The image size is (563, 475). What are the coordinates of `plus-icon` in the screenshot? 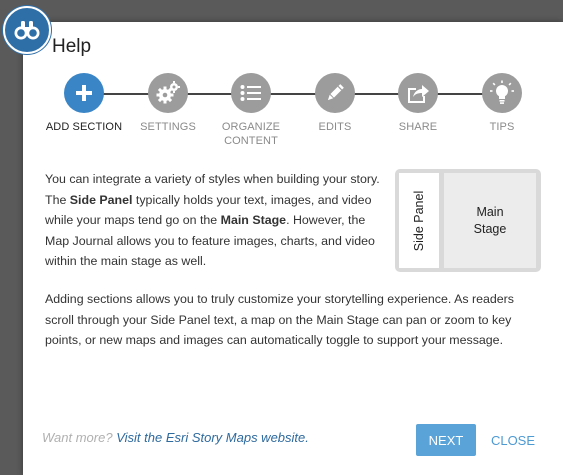 It's located at (84, 93).